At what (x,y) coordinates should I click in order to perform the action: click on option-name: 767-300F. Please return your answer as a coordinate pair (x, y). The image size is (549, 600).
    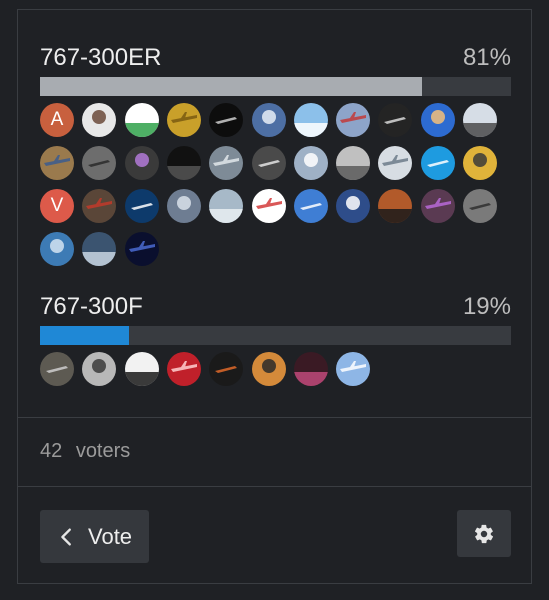
    Looking at the image, I should click on (91, 306).